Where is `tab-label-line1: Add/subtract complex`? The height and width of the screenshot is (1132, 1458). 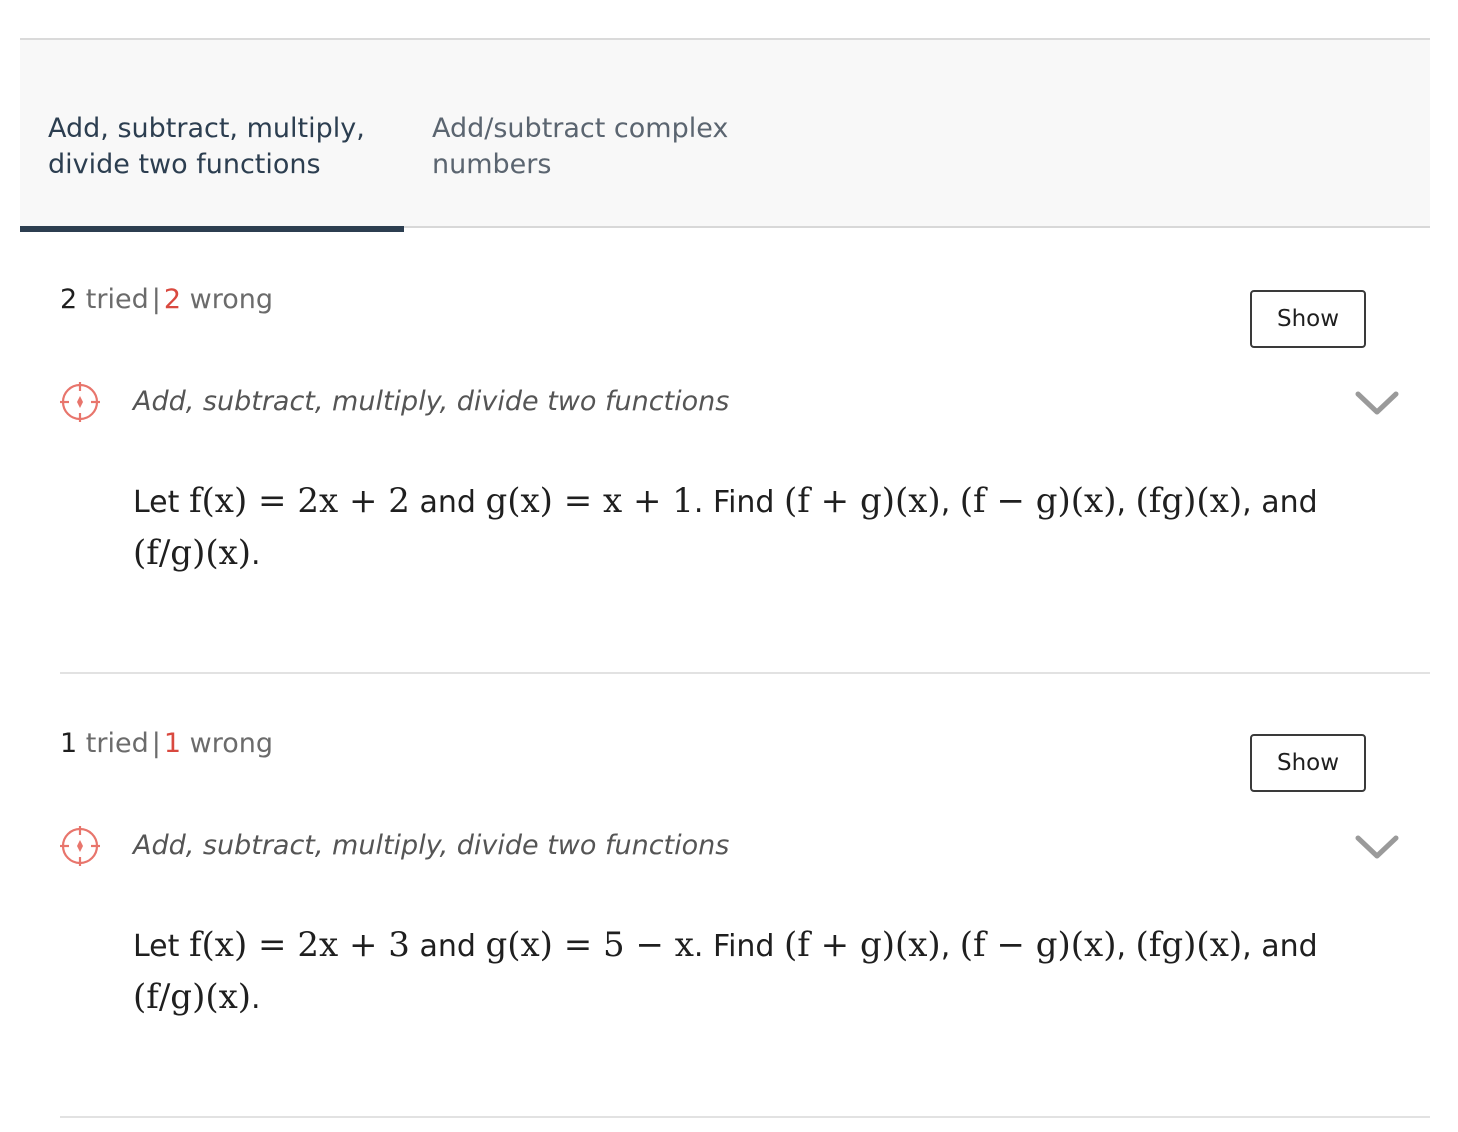 tab-label-line1: Add/subtract complex is located at coordinates (580, 128).